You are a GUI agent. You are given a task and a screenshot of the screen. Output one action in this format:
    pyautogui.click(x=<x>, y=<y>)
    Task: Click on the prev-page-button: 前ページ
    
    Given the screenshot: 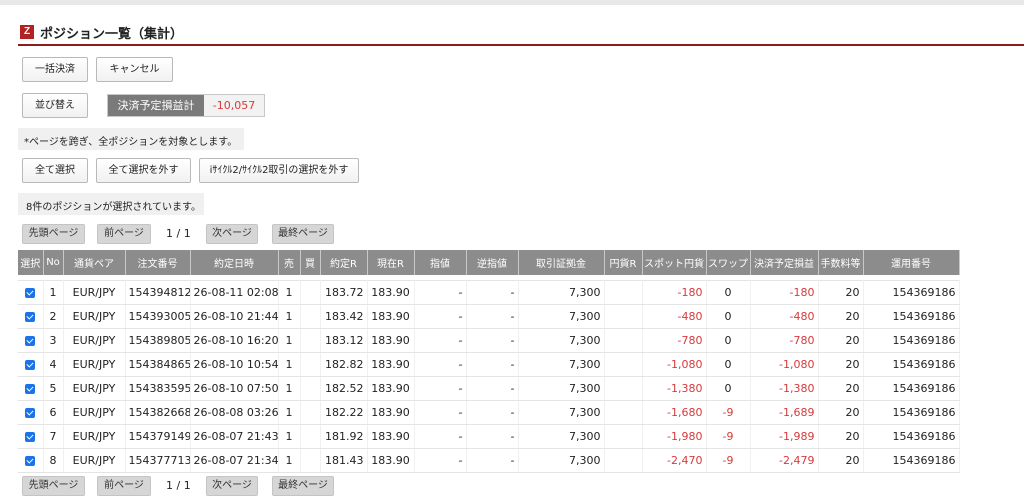 What is the action you would take?
    pyautogui.click(x=124, y=234)
    